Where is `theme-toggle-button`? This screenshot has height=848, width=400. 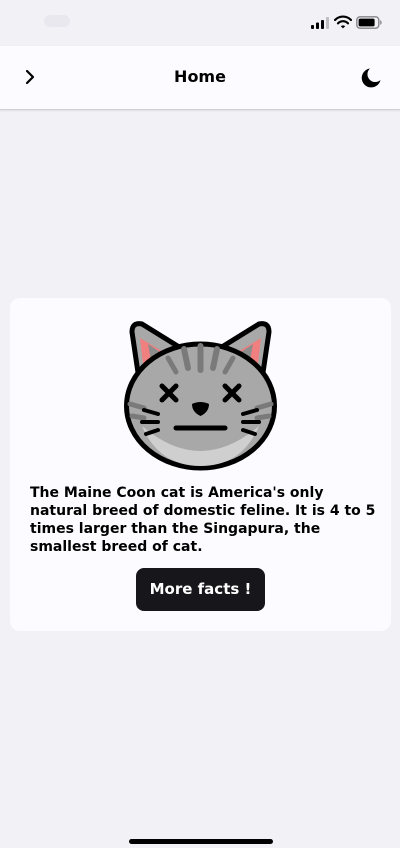
theme-toggle-button is located at coordinates (371, 78).